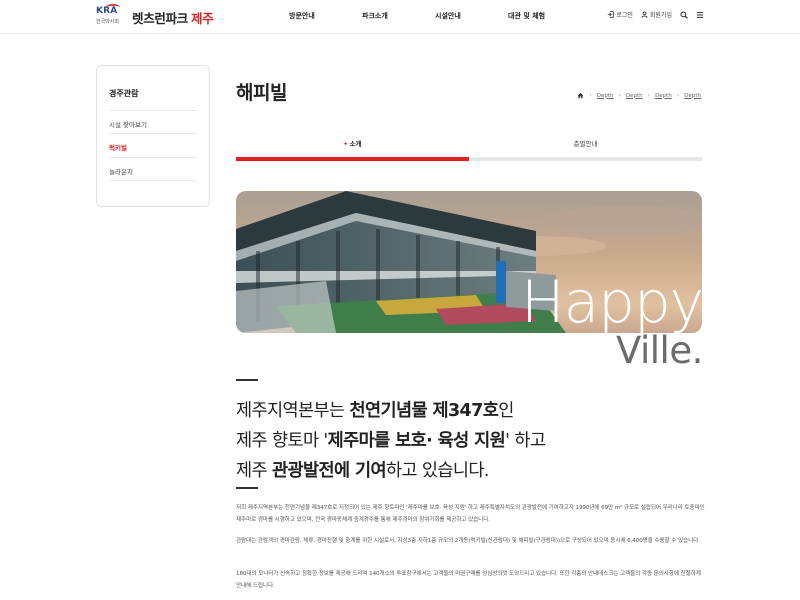  I want to click on side-nav: 경주관람 시설 찾아보기 럭키빌 놀라운지, so click(153, 136).